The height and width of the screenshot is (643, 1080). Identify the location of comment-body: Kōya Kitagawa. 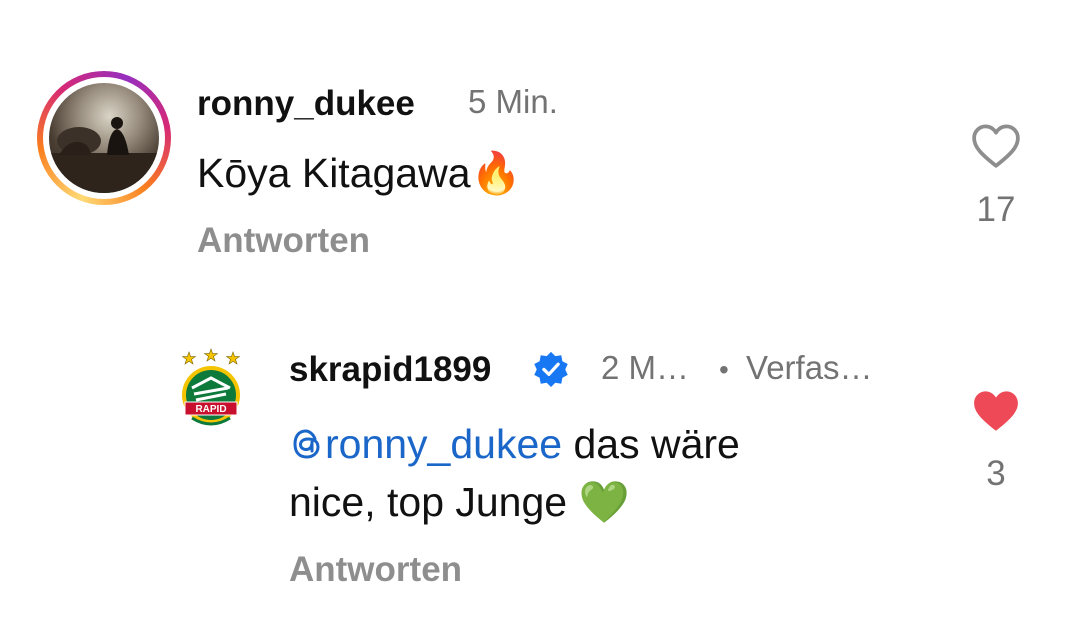
(334, 173).